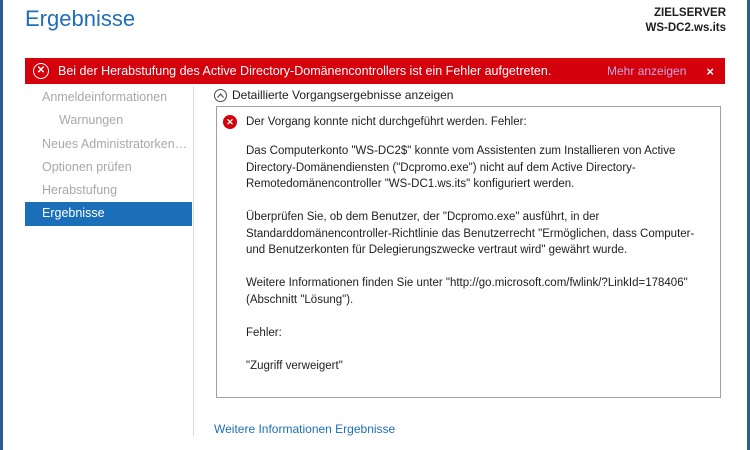 The height and width of the screenshot is (450, 750). What do you see at coordinates (294, 365) in the screenshot?
I see `result-paragraph: "Zugriff verweigert"` at bounding box center [294, 365].